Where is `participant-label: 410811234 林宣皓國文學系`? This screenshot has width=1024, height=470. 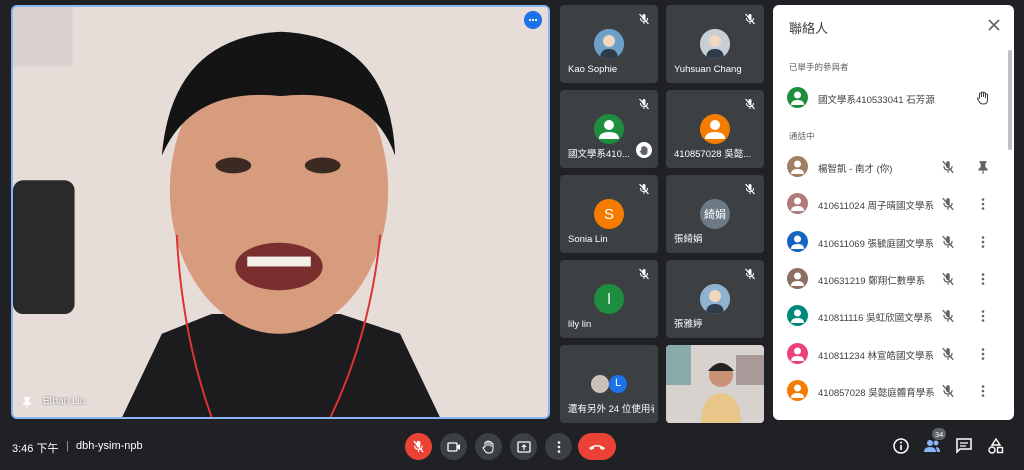
participant-label: 410811234 林宣皓國文學系 is located at coordinates (876, 356).